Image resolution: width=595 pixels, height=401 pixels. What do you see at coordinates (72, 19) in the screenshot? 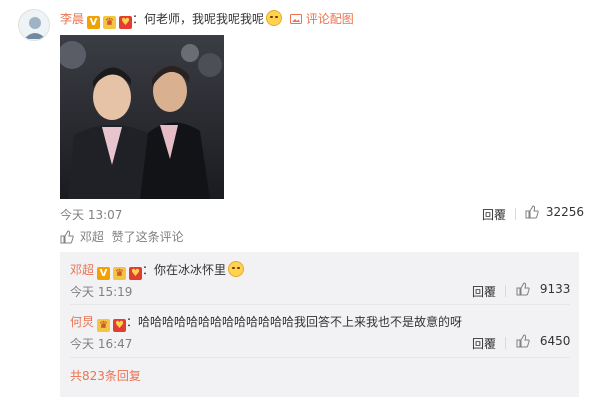
I see `comment-author: 李晨` at bounding box center [72, 19].